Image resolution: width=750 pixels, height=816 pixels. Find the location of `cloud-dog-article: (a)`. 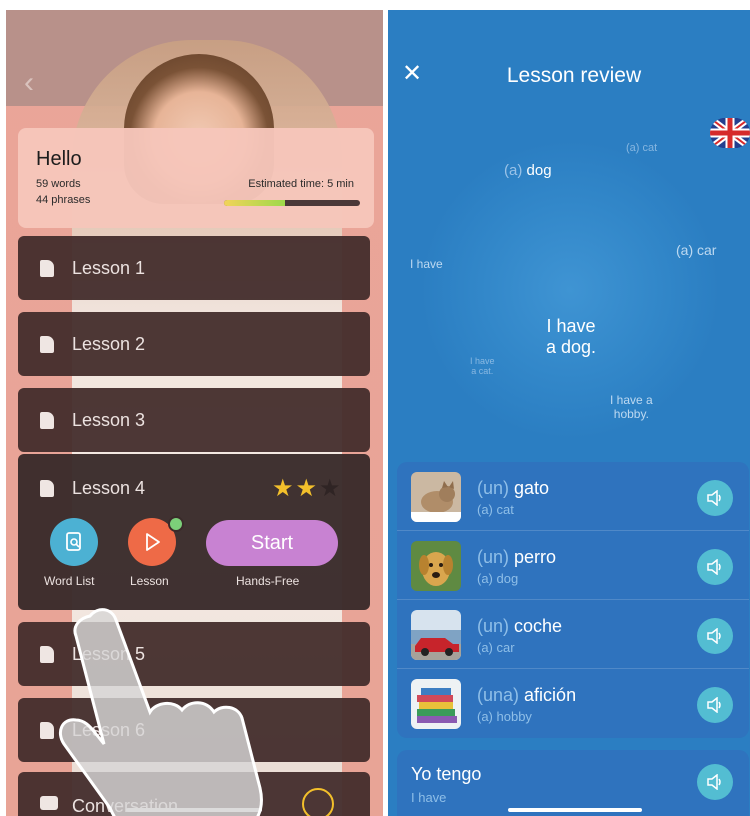

cloud-dog-article: (a) is located at coordinates (513, 170).